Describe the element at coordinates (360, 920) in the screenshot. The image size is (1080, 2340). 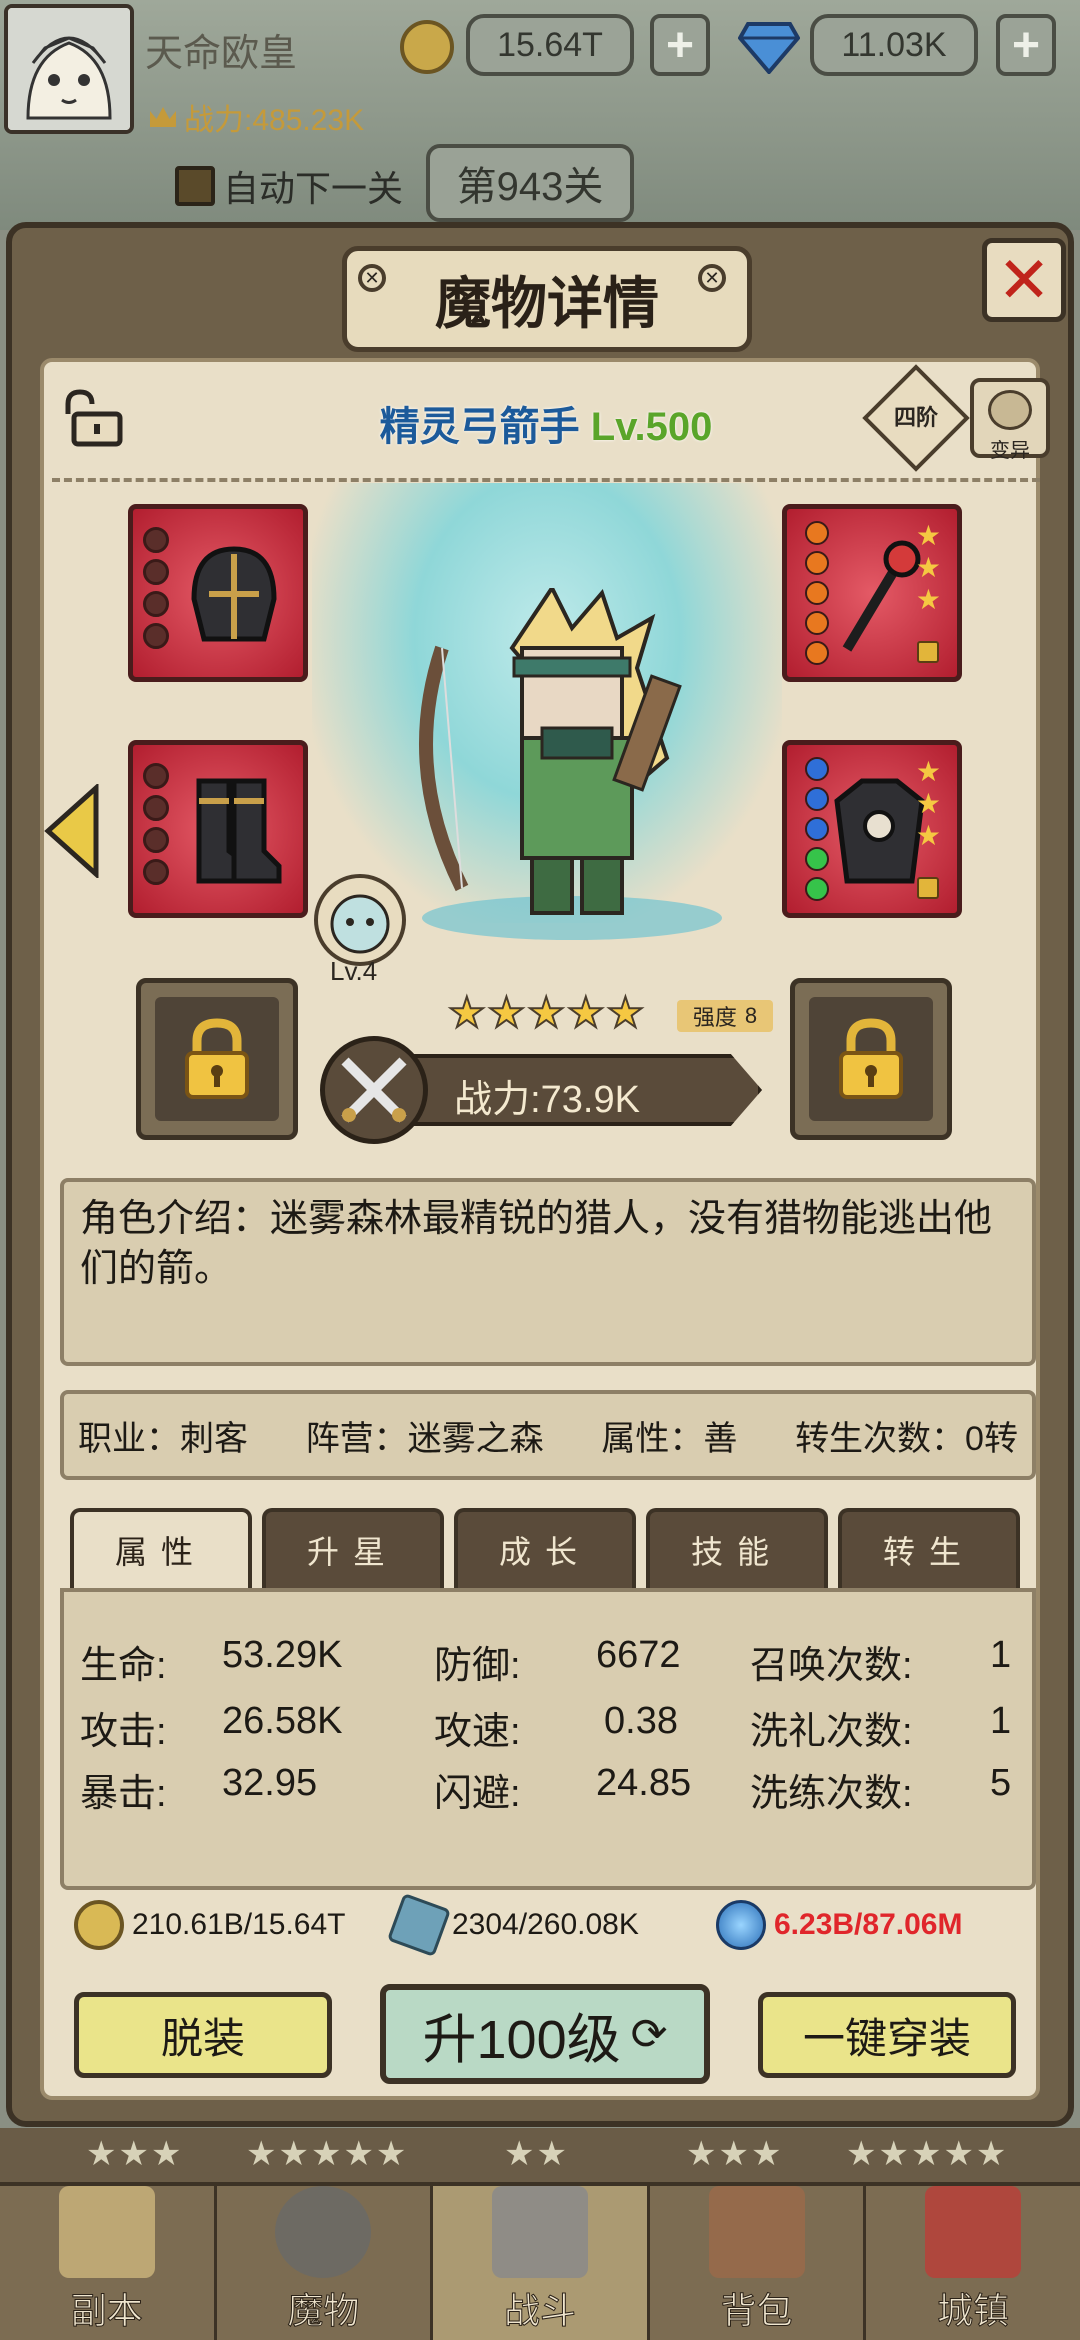
I see `pet-avatar` at that location.